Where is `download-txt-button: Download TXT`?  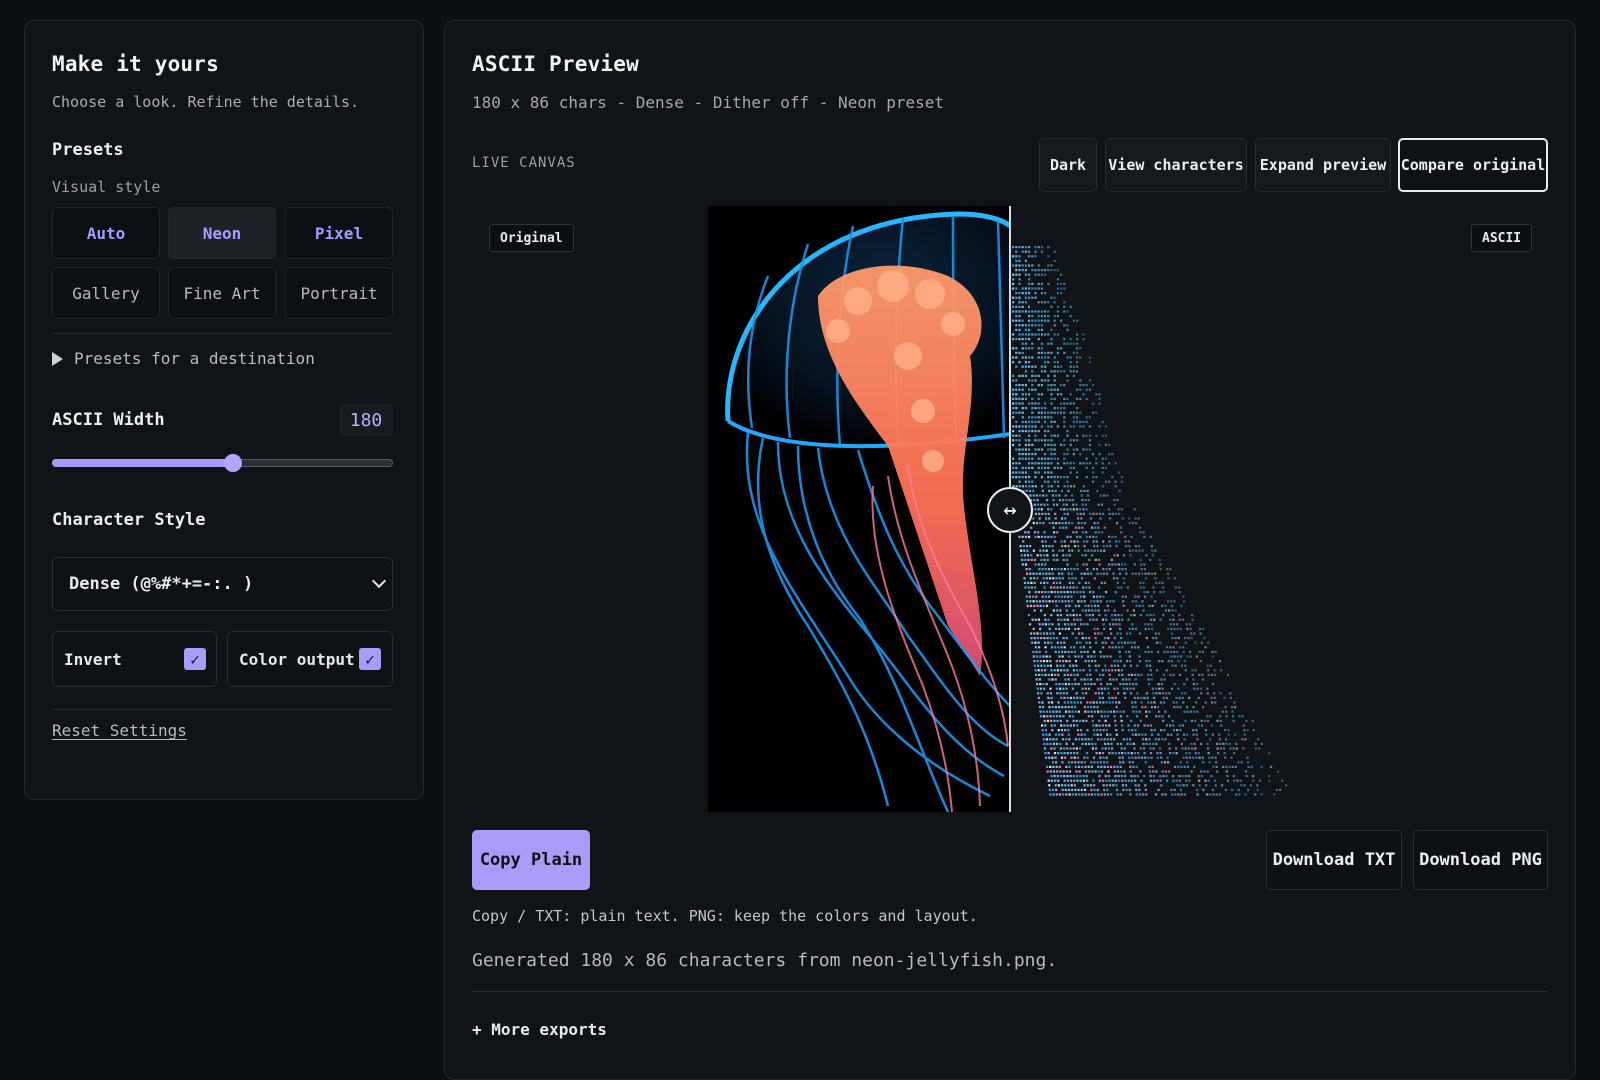
download-txt-button: Download TXT is located at coordinates (1334, 860).